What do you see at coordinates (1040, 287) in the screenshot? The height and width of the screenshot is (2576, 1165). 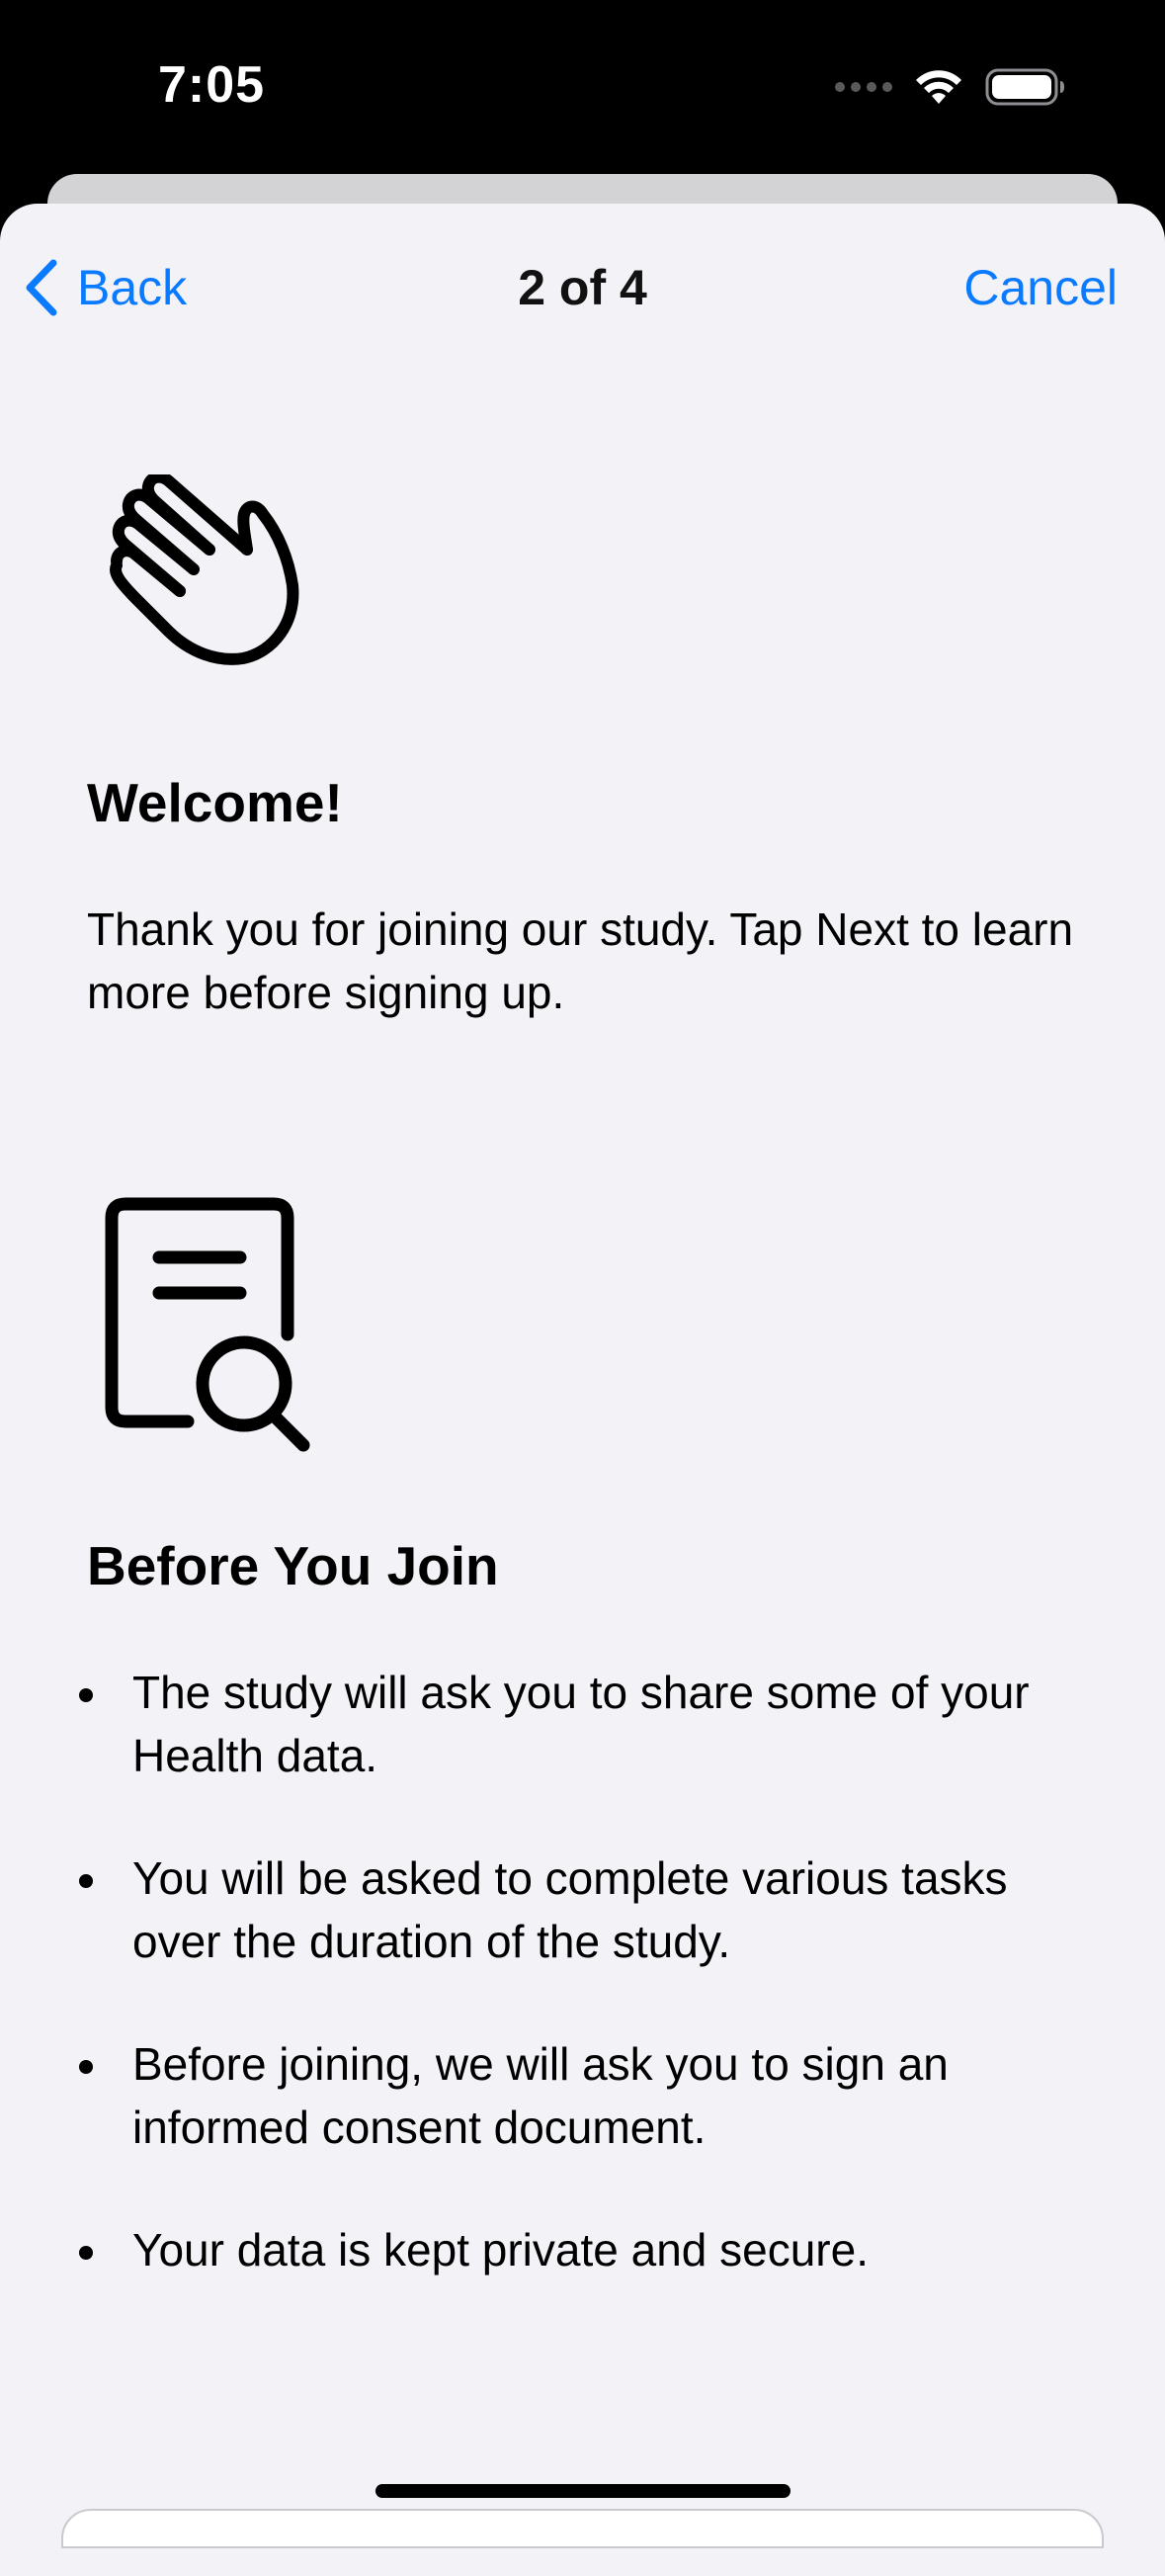 I see `cancel-button: Cancel` at bounding box center [1040, 287].